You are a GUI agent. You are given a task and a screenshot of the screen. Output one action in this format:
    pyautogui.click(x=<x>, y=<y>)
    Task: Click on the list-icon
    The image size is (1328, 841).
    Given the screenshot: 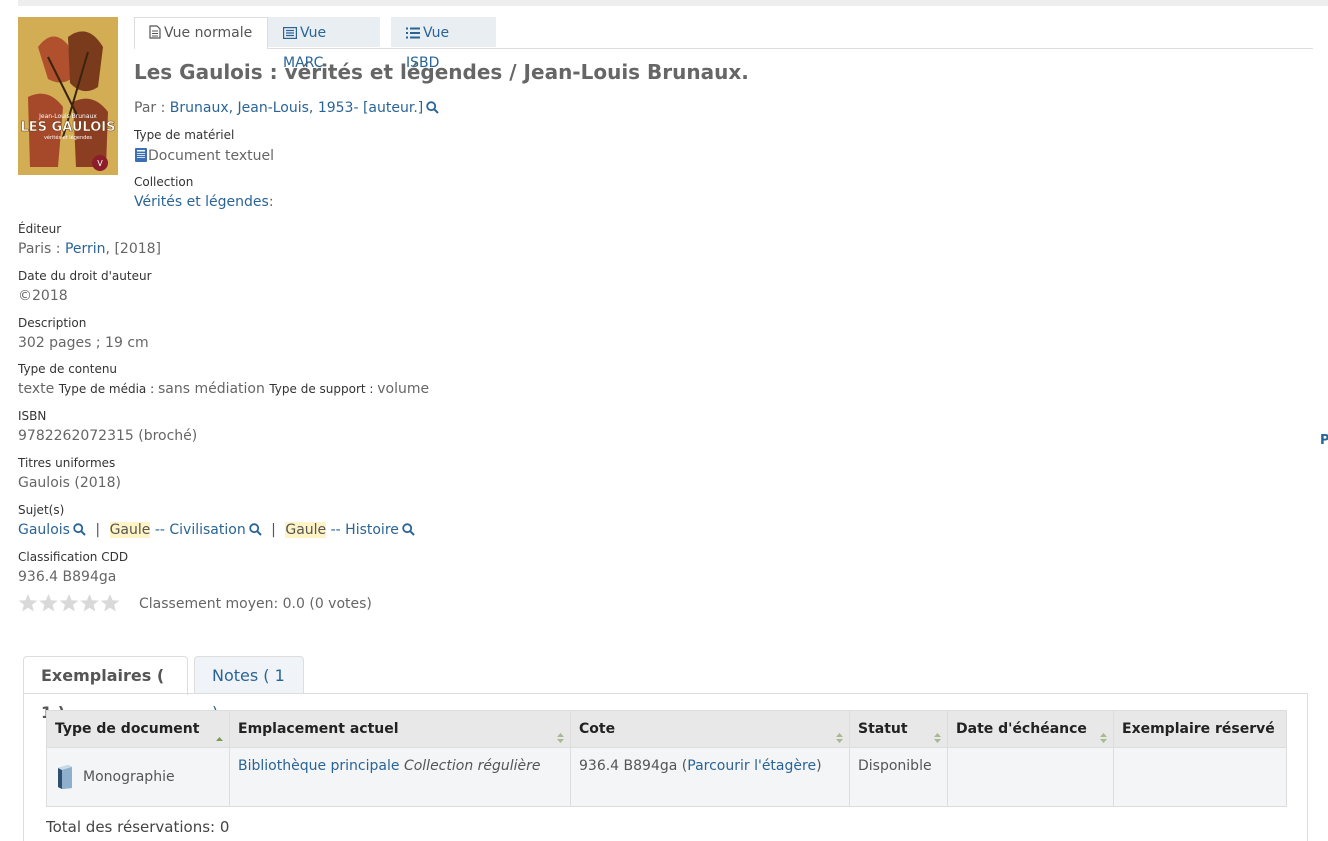 What is the action you would take?
    pyautogui.click(x=413, y=33)
    